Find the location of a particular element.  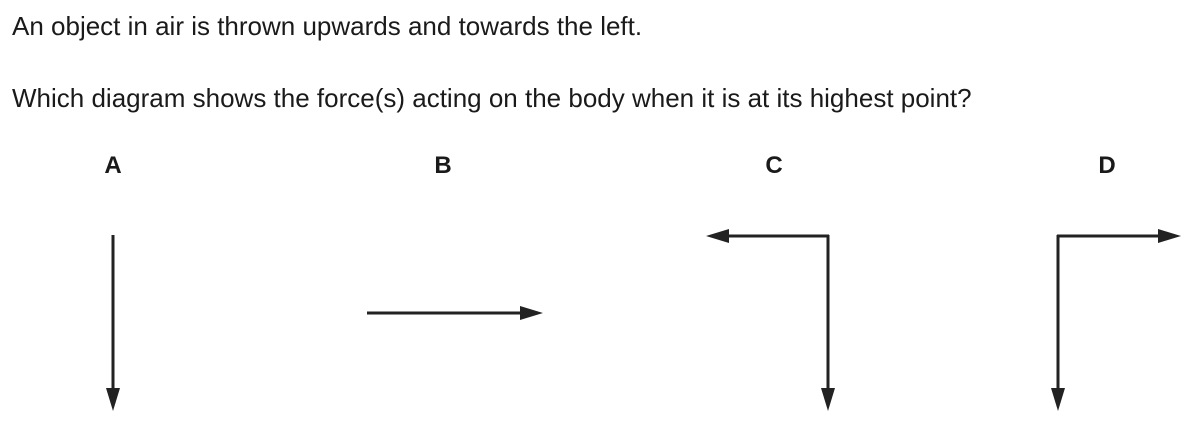

option-c-down-arrow-head is located at coordinates (828, 399).